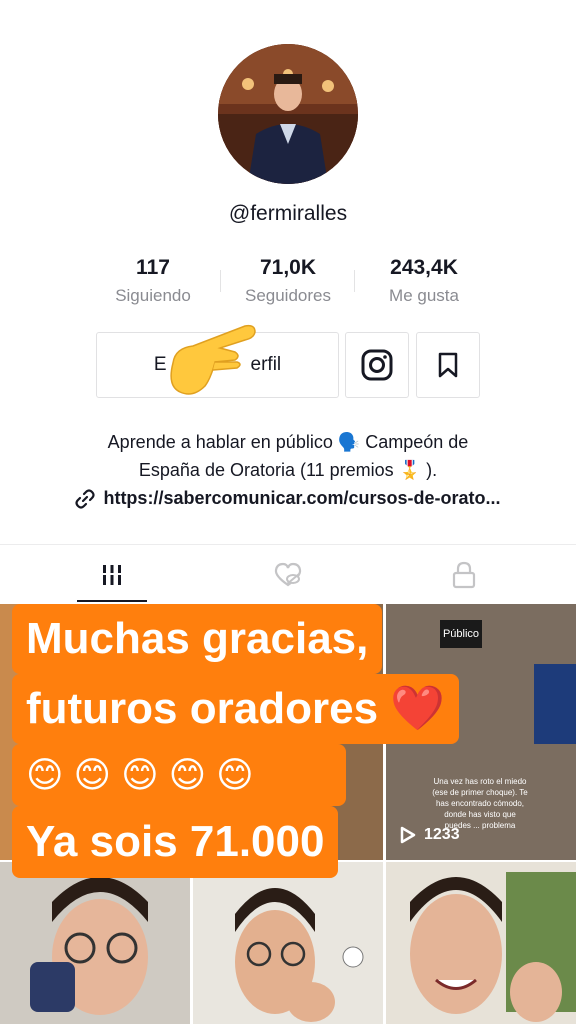  Describe the element at coordinates (288, 267) in the screenshot. I see `followers-count: 71,0K` at that location.